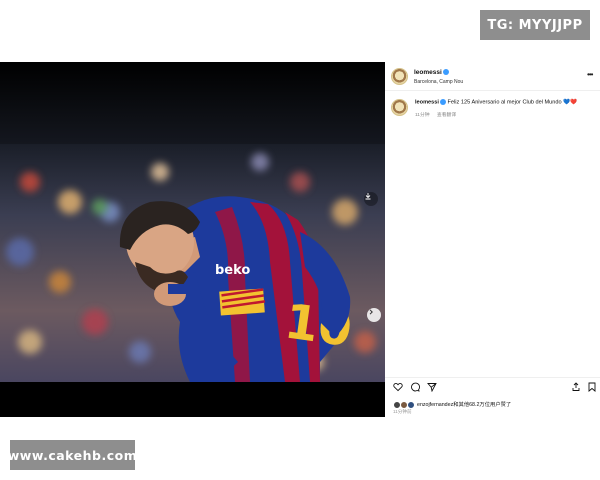 This screenshot has width=600, height=480. What do you see at coordinates (72, 455) in the screenshot?
I see `watermark-bottom: www.cakehb.com` at bounding box center [72, 455].